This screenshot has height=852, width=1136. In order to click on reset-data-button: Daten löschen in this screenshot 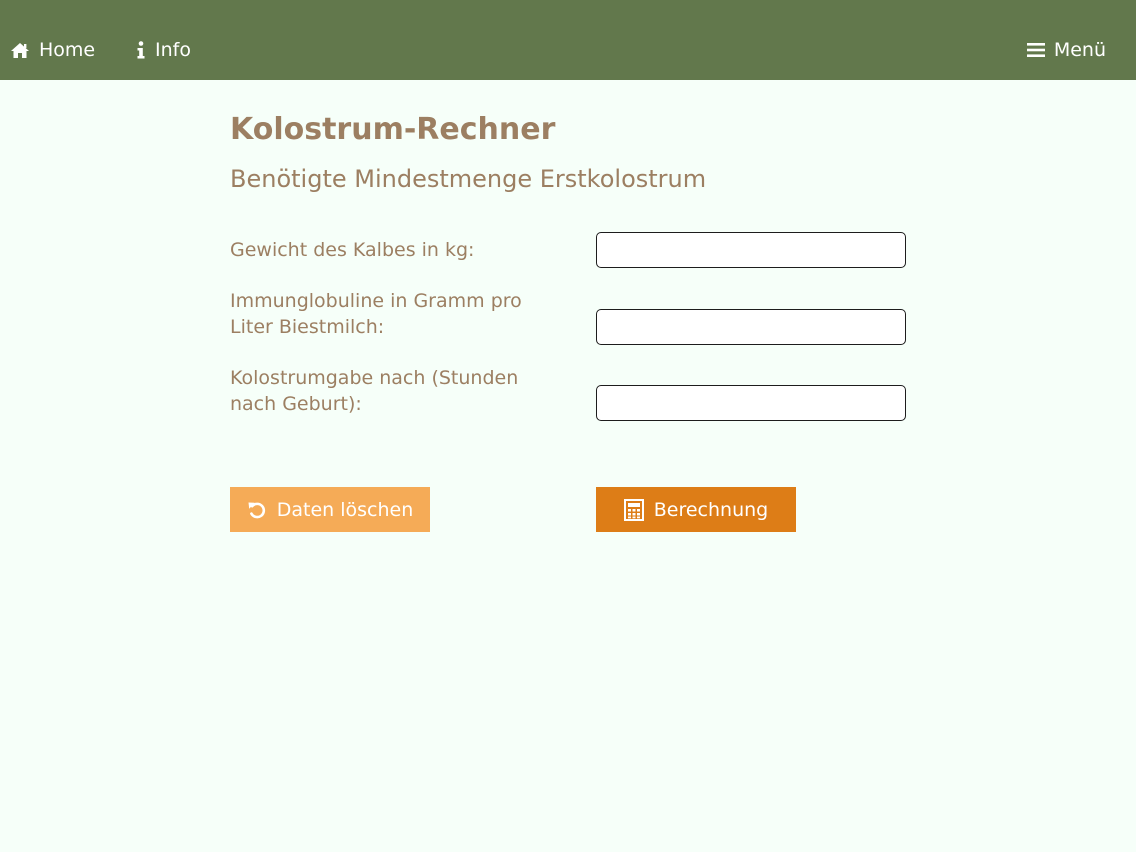, I will do `click(330, 509)`.